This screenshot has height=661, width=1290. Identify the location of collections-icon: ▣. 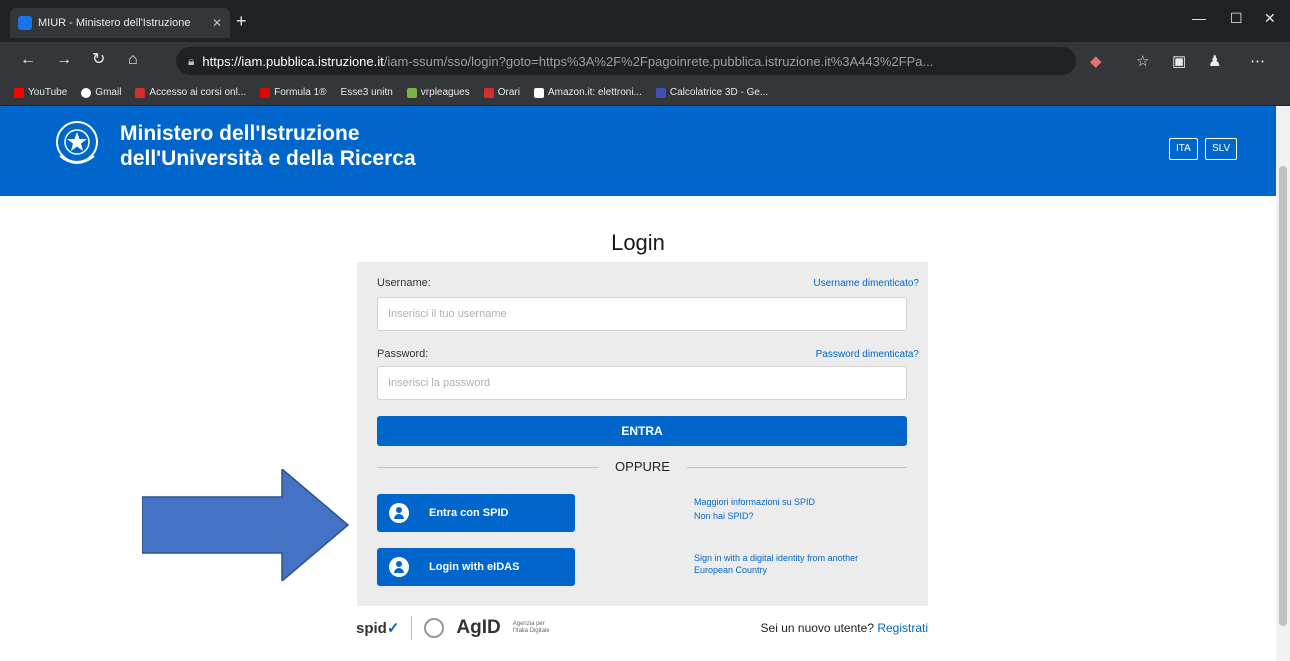
(1179, 61).